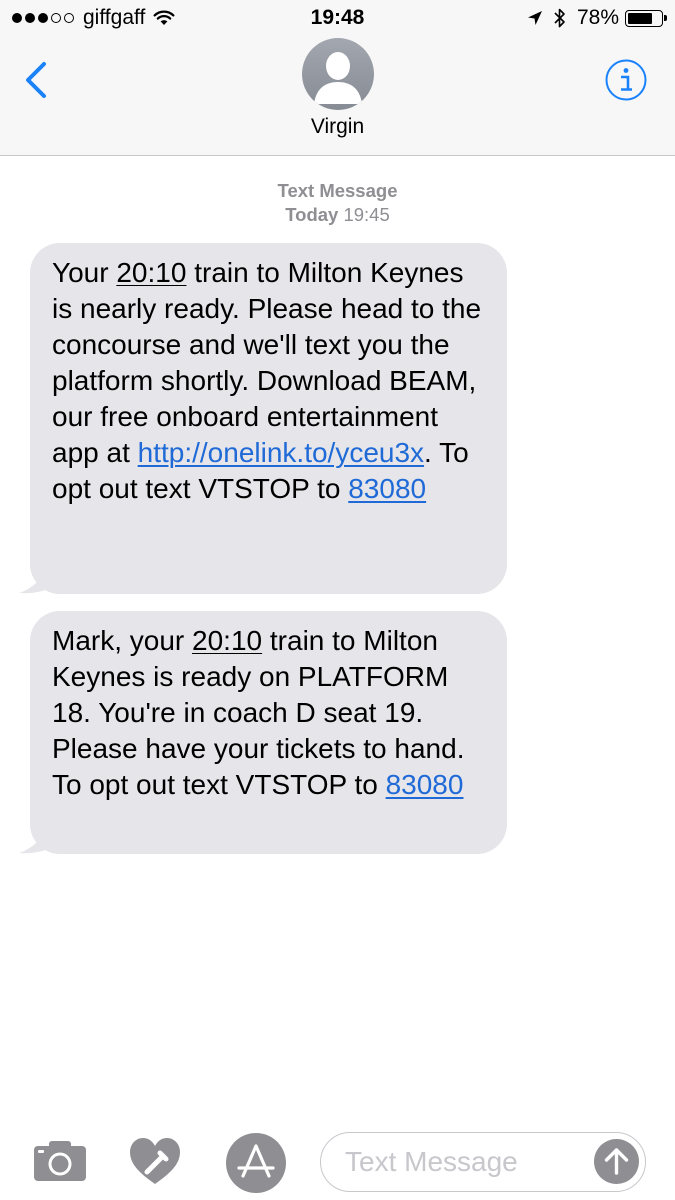  I want to click on message-timestamp: Text Message Today 19:45, so click(337, 203).